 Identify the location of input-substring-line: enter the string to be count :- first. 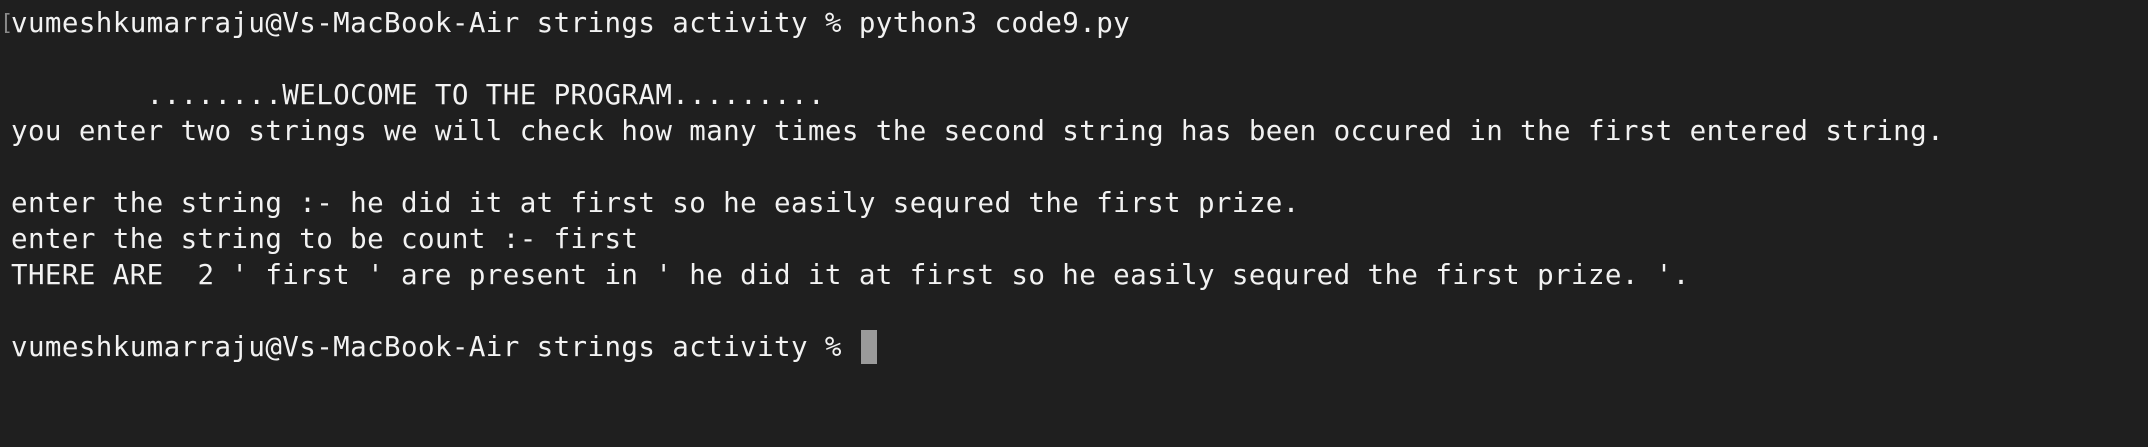
(325, 239).